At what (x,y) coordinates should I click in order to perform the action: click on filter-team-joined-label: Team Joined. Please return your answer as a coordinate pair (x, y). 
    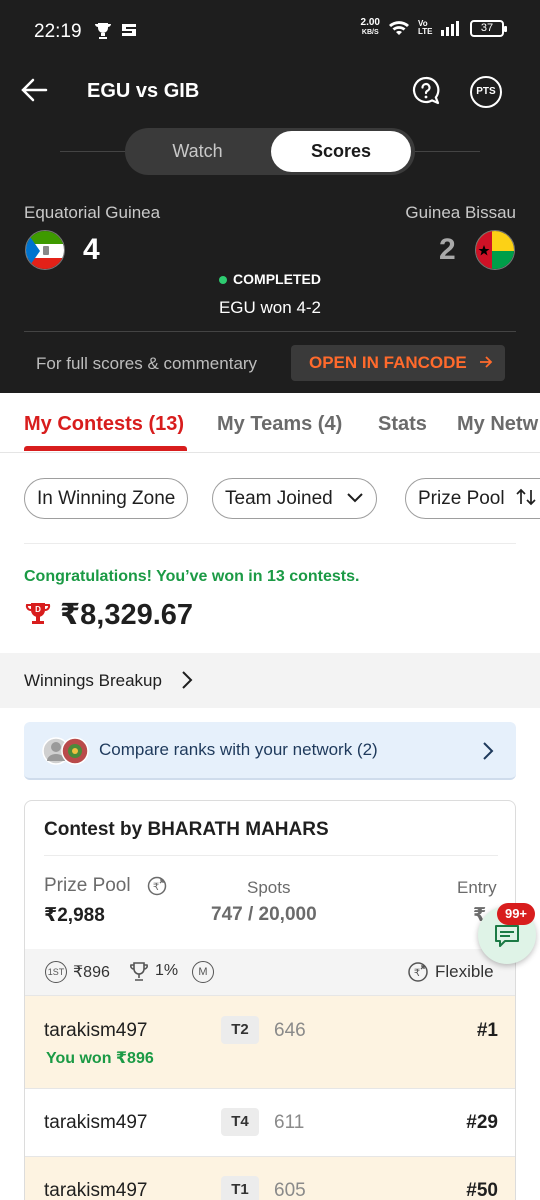
    Looking at the image, I should click on (279, 498).